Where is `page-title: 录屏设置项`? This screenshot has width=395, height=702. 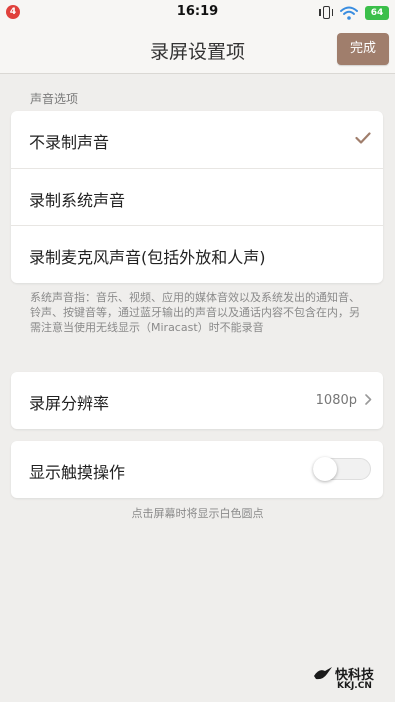 page-title: 录屏设置项 is located at coordinates (197, 52).